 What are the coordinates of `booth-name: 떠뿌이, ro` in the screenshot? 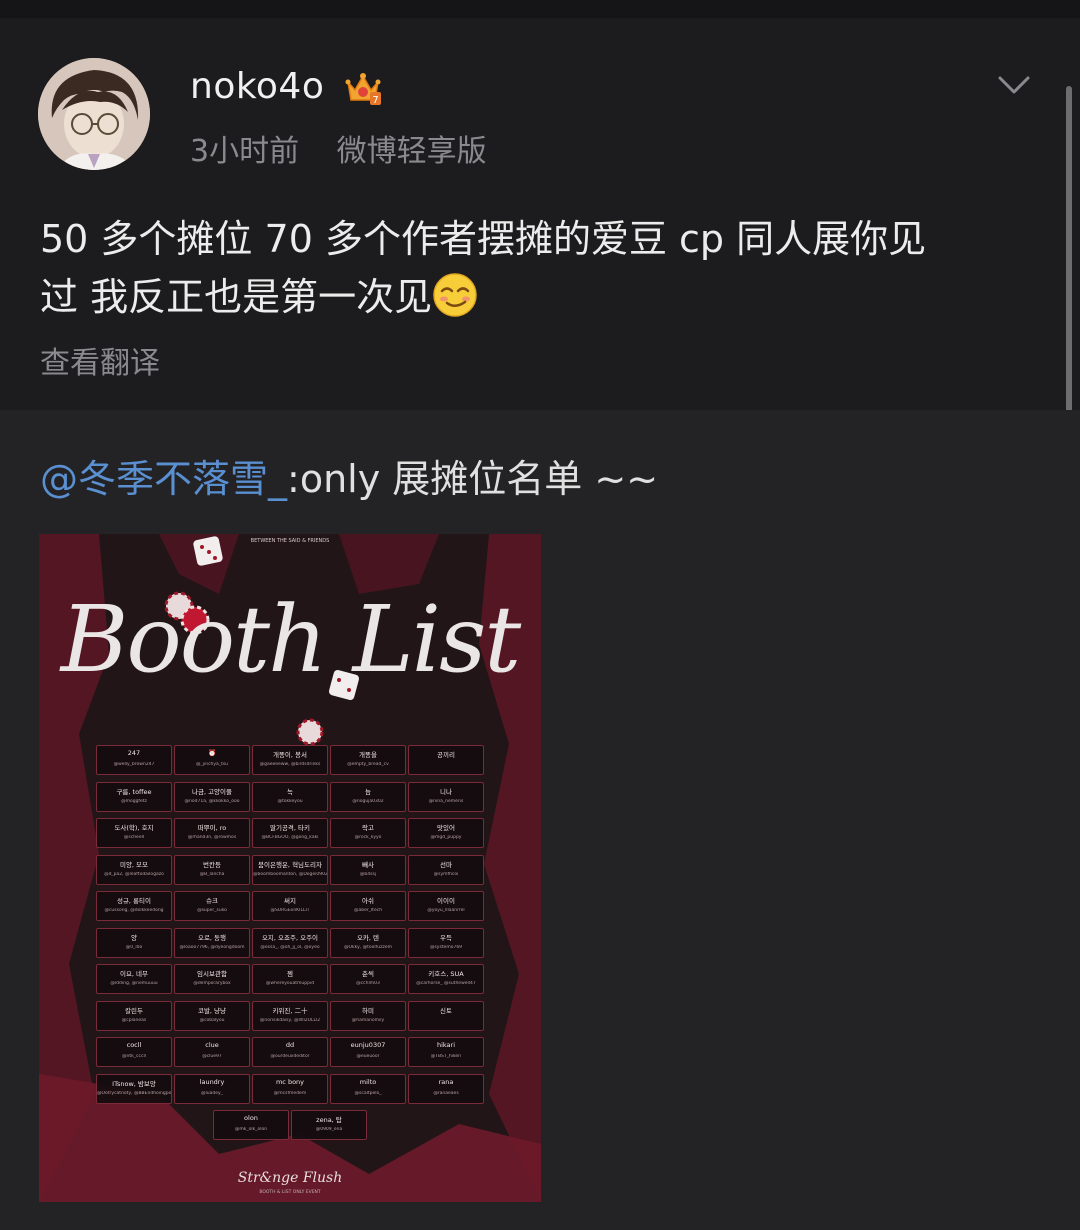 It's located at (212, 828).